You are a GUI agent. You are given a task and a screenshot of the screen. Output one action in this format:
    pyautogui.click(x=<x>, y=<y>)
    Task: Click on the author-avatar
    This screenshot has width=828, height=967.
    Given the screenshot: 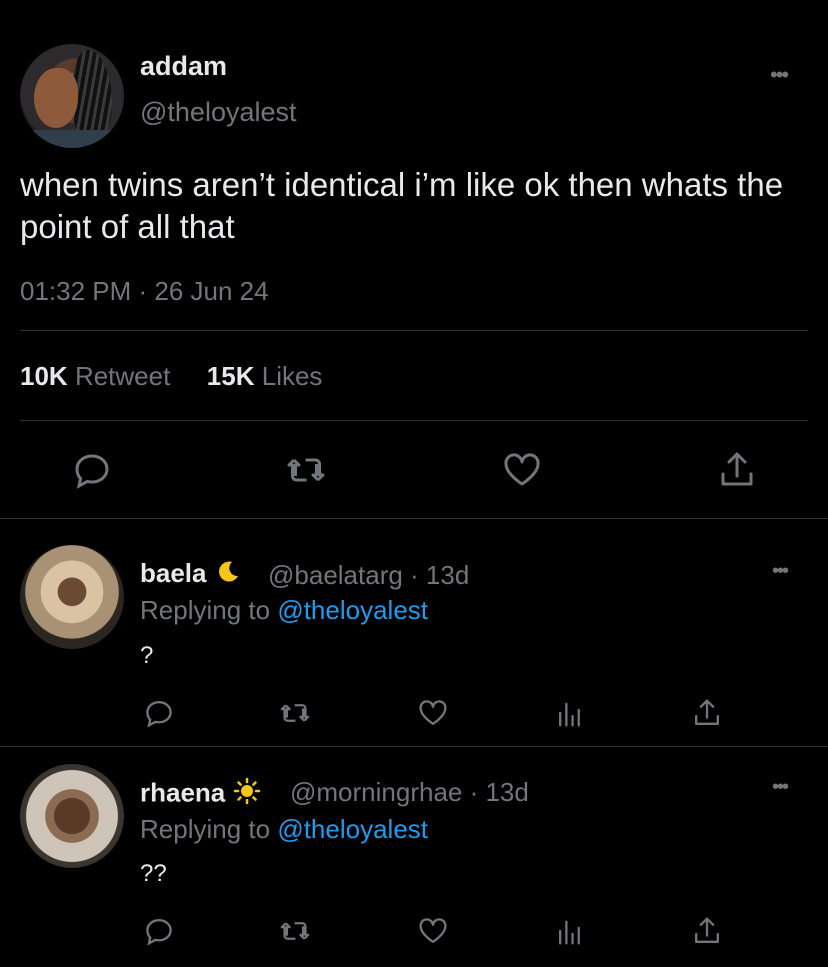 What is the action you would take?
    pyautogui.click(x=72, y=96)
    